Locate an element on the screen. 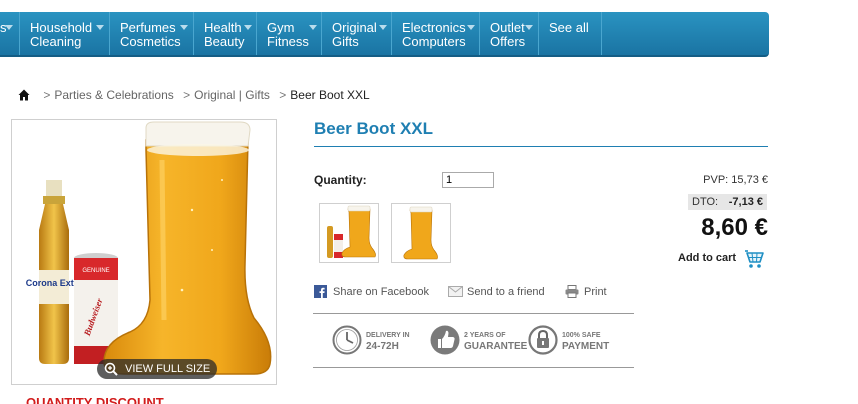 The width and height of the screenshot is (858, 404). nav-item-line2: Cleaning is located at coordinates (56, 41).